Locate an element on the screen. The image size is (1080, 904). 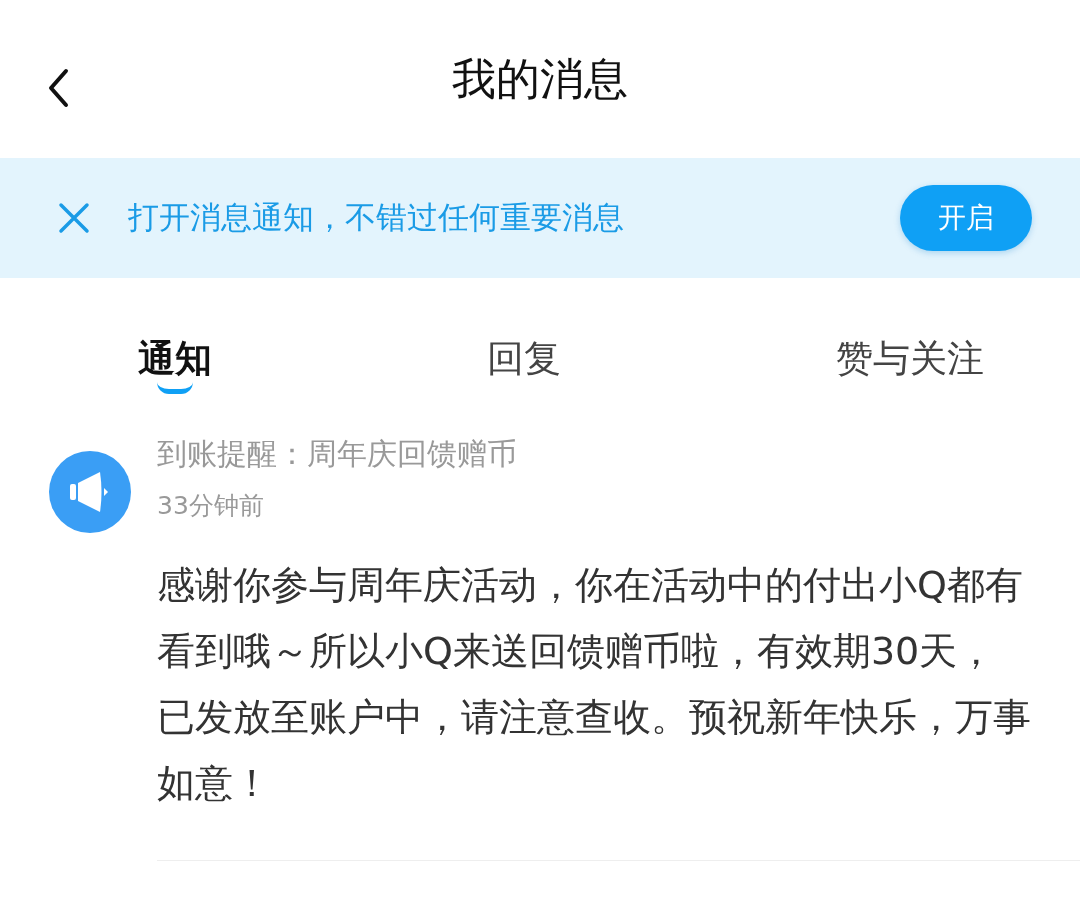
tab: 通知 is located at coordinates (175, 339).